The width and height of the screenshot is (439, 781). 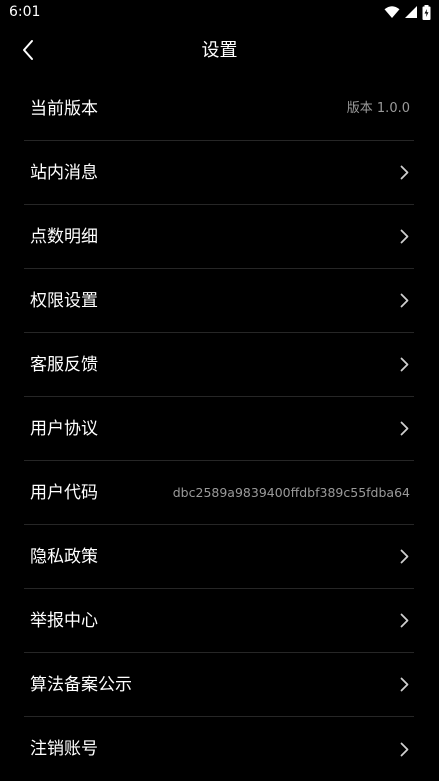 What do you see at coordinates (81, 684) in the screenshot?
I see `settings-item-label: 算法备案公示` at bounding box center [81, 684].